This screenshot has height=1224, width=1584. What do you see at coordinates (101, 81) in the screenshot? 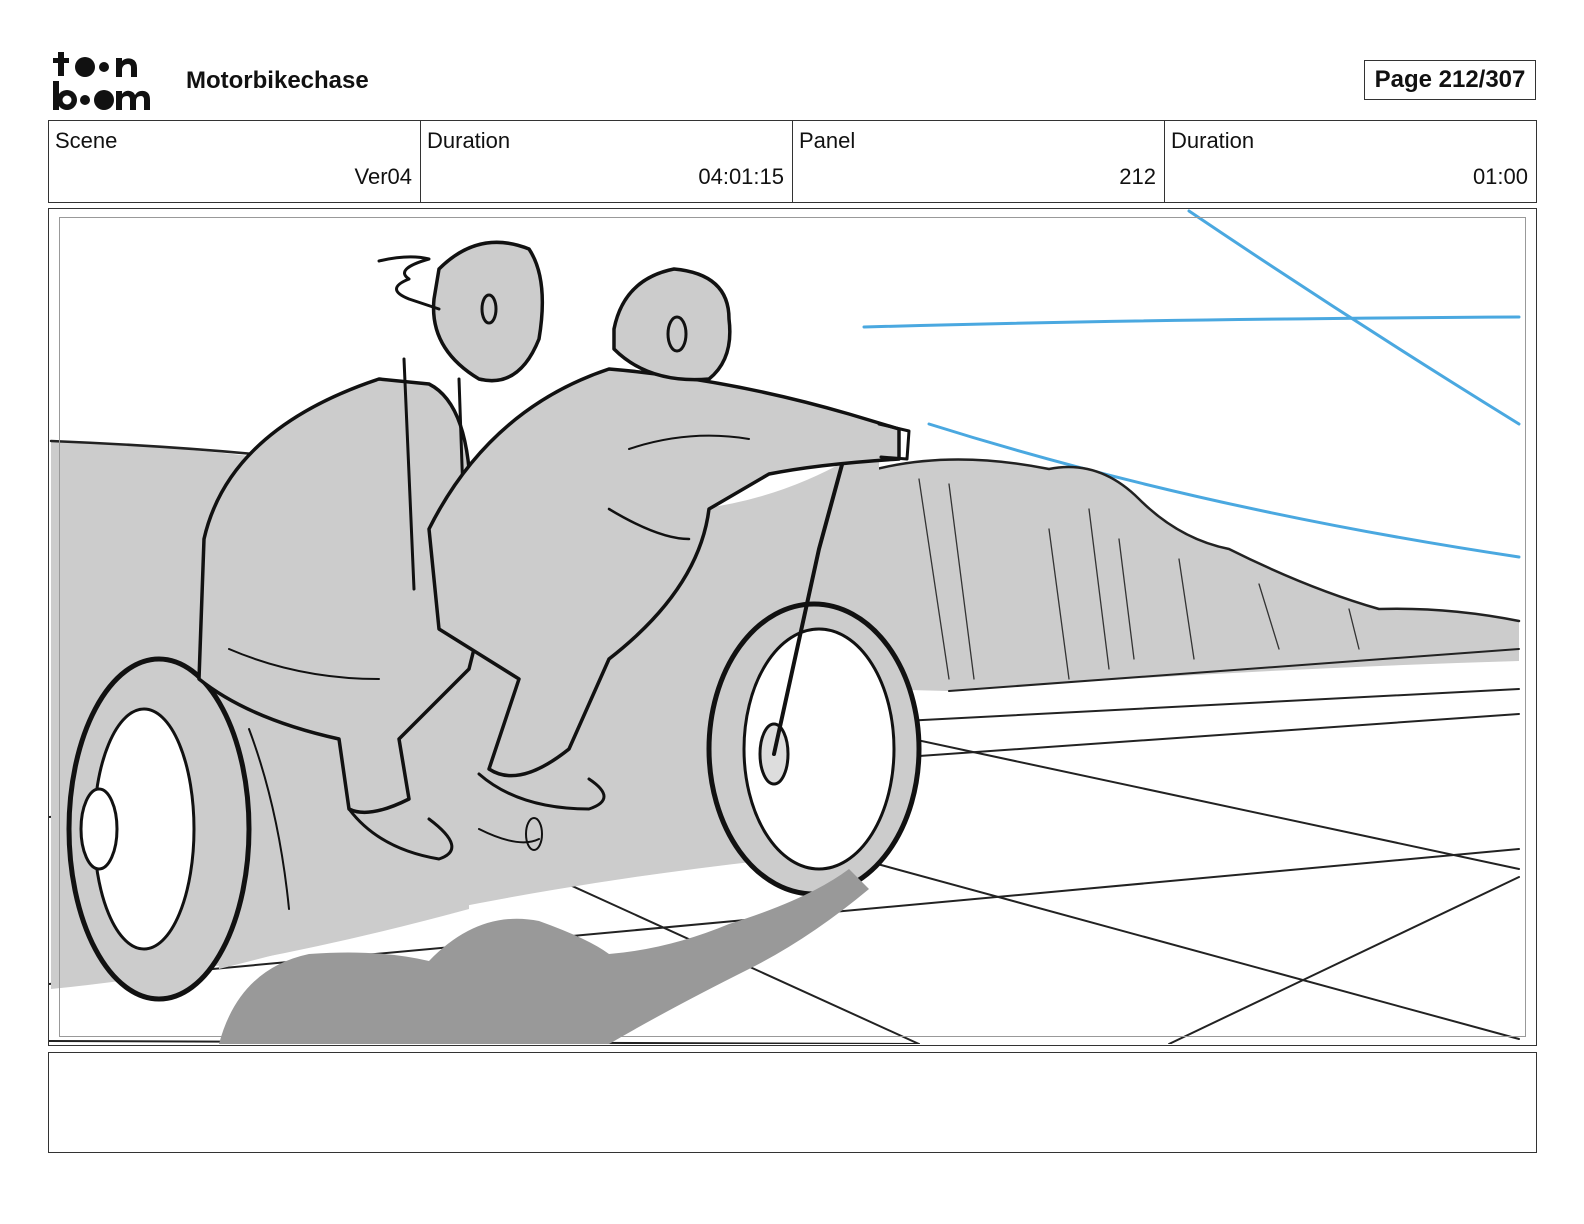
I see `toon-boom-logo` at bounding box center [101, 81].